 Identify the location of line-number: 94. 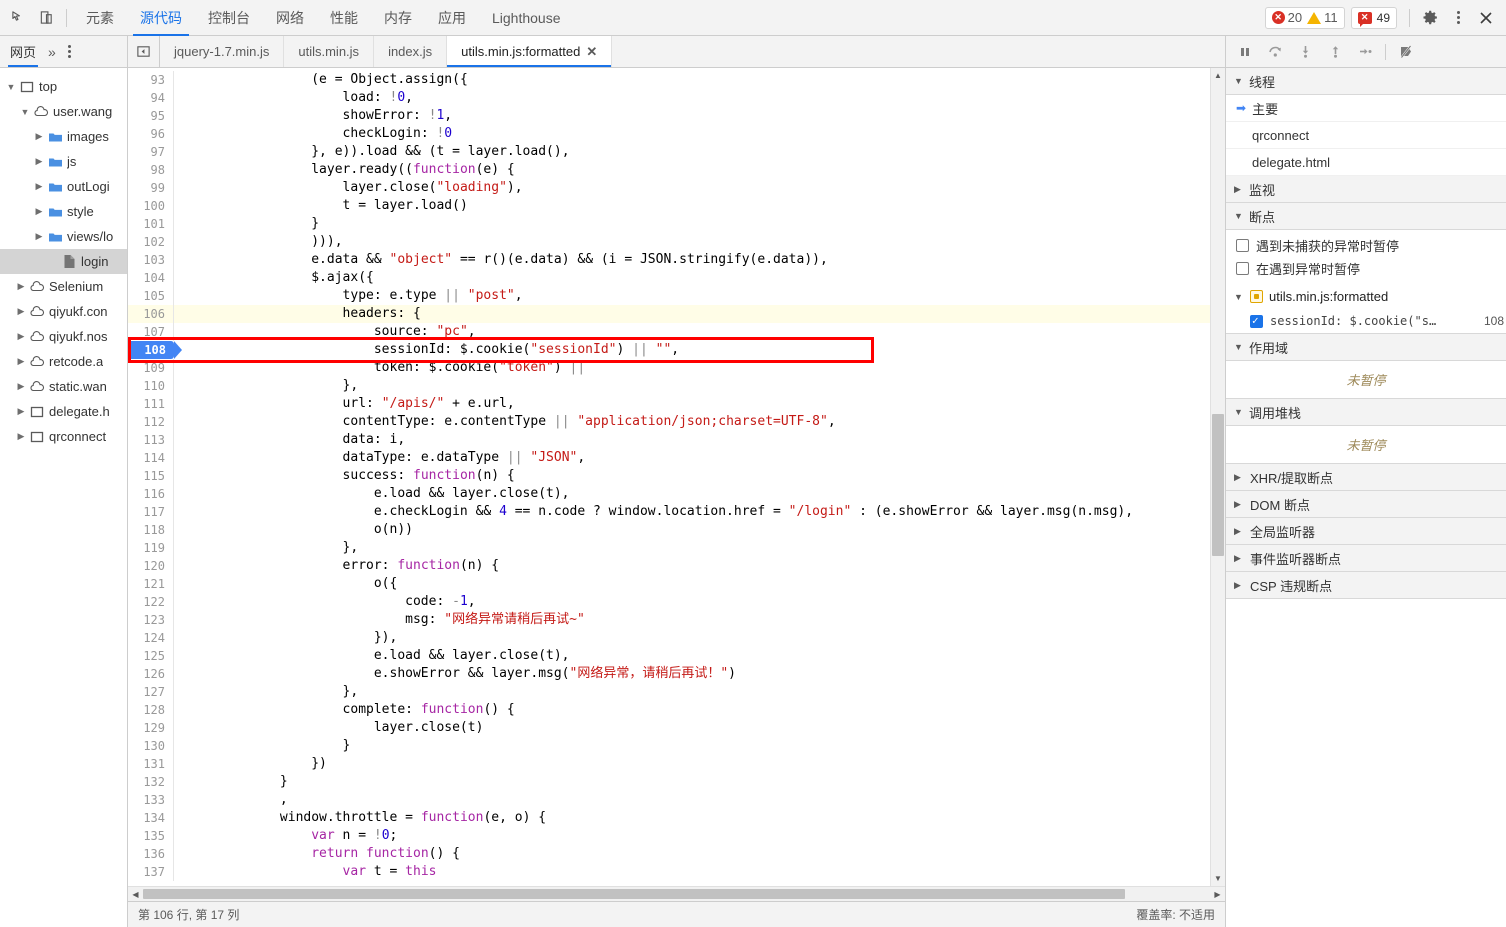
(151, 98).